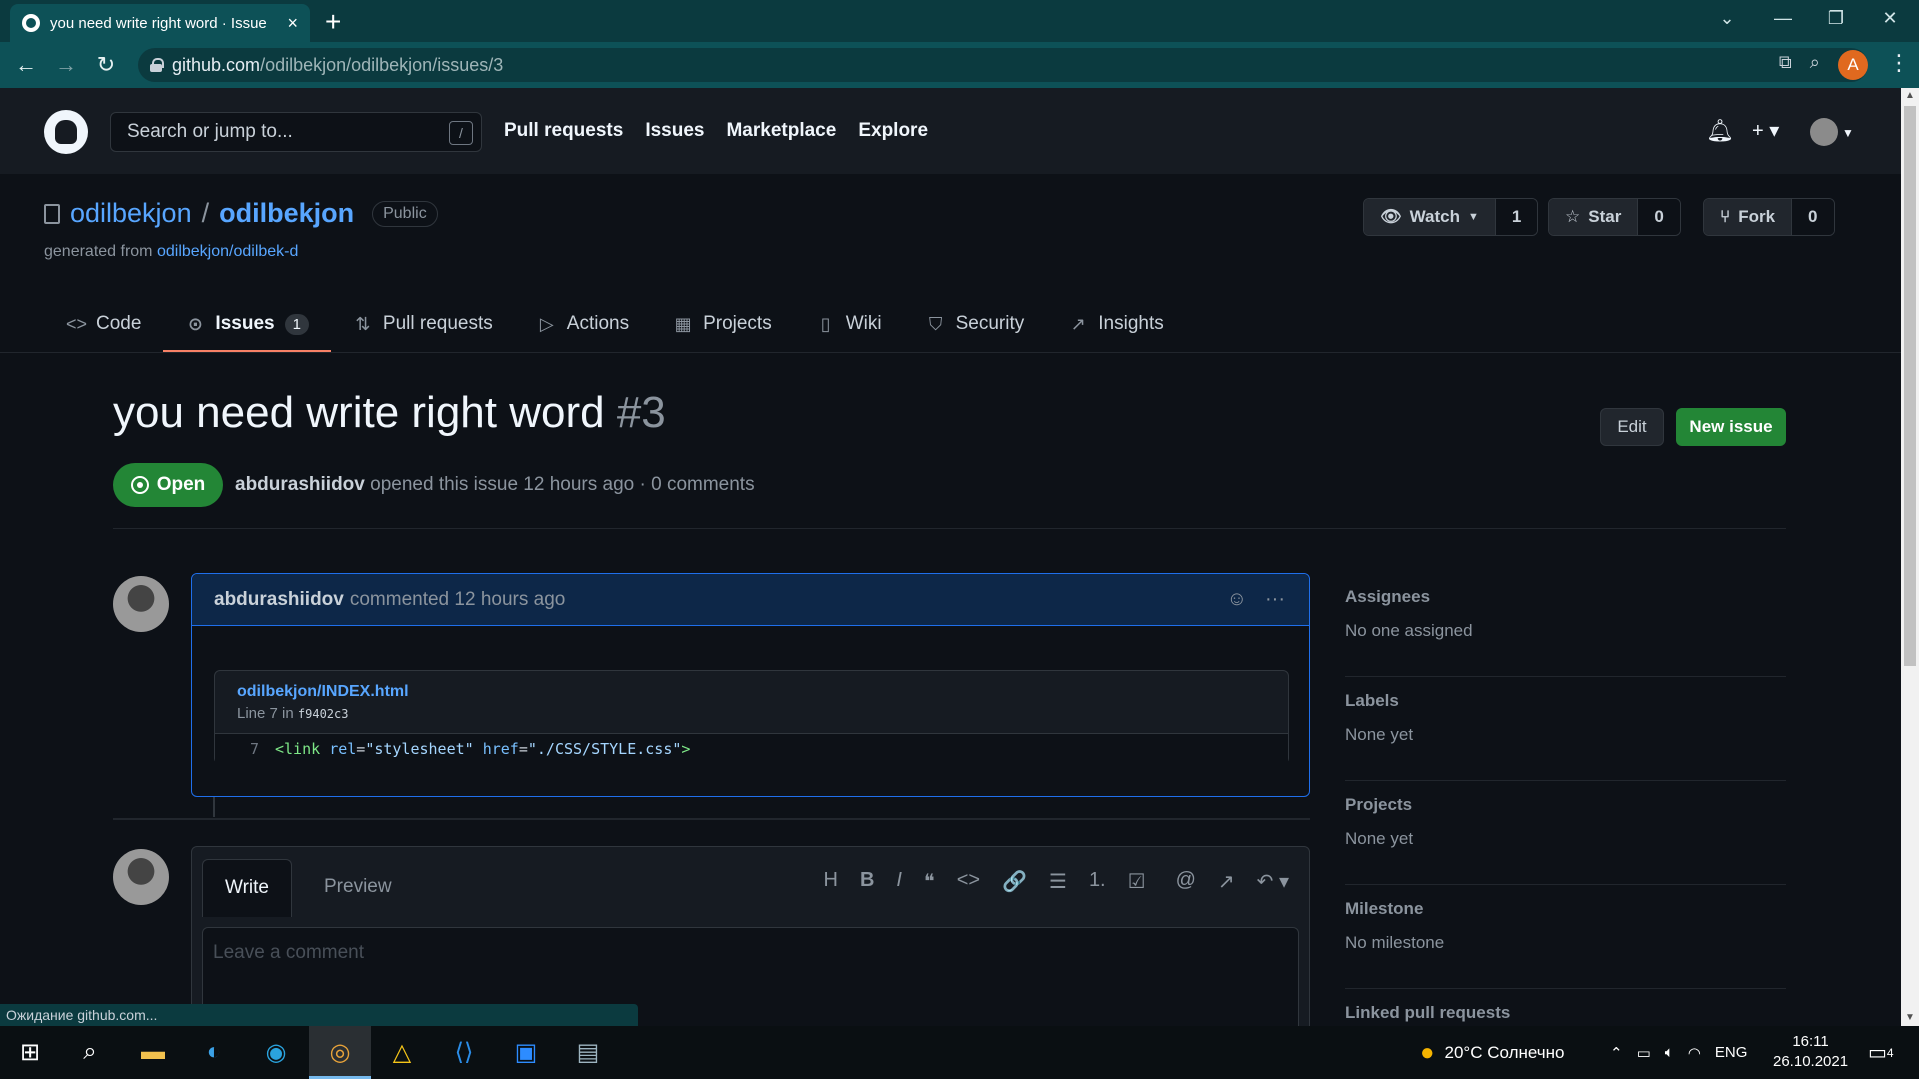  What do you see at coordinates (1890, 18) in the screenshot?
I see `close-window-icon: ✕` at bounding box center [1890, 18].